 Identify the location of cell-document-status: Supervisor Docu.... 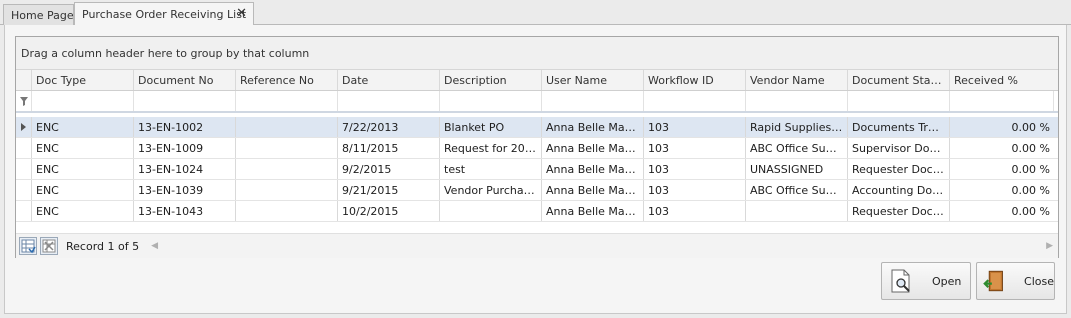
(899, 148).